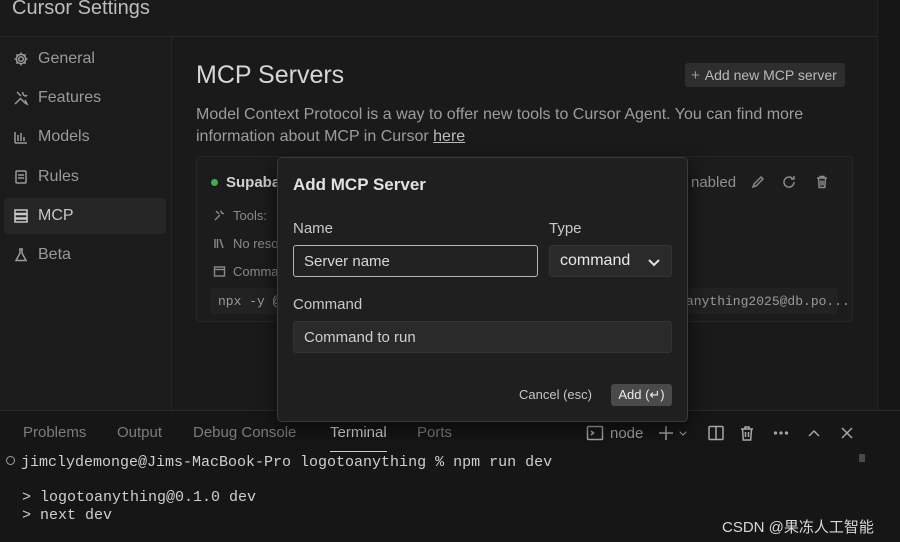 The width and height of the screenshot is (900, 542). Describe the element at coordinates (21, 177) in the screenshot. I see `document-icon` at that location.